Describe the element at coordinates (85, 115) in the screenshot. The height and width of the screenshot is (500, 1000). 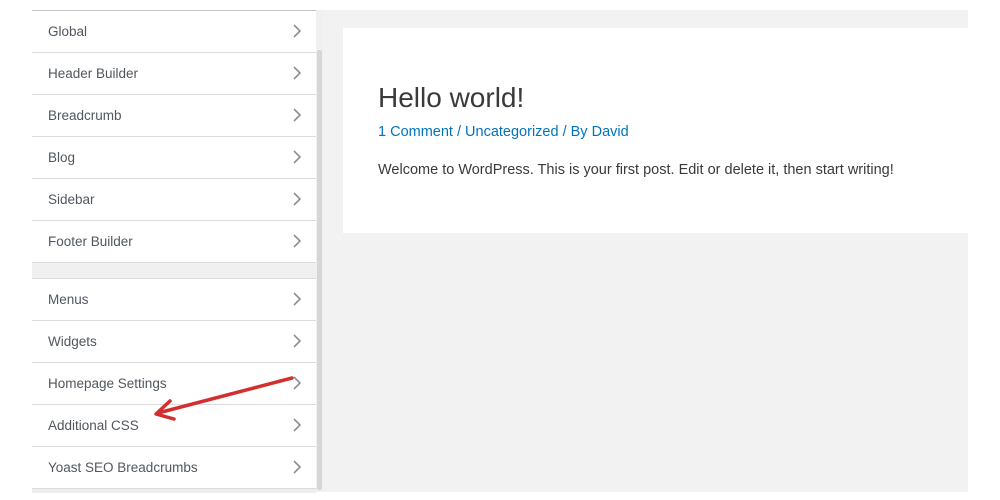
I see `sidebar-item-label: Breadcrumb` at that location.